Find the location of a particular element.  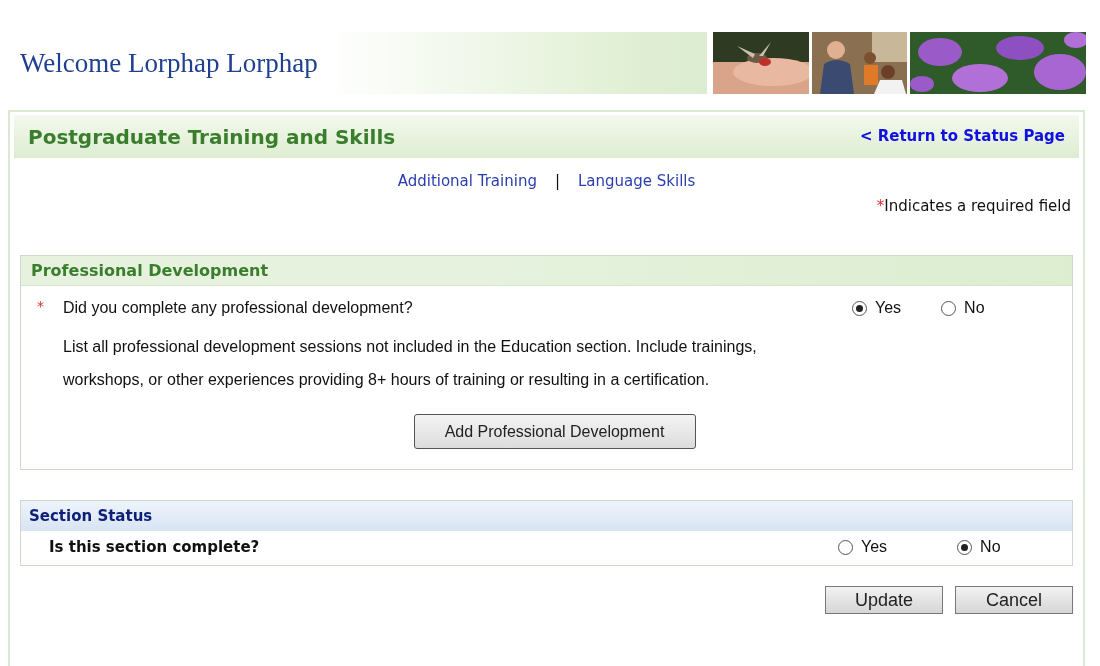

required-note: Indicates a required field is located at coordinates (977, 205).